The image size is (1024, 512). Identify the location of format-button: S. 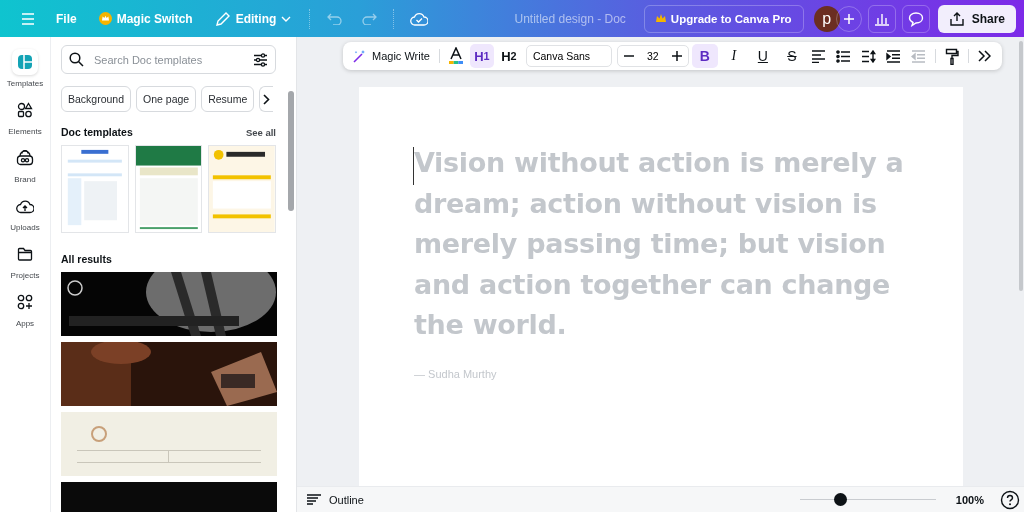
(791, 56).